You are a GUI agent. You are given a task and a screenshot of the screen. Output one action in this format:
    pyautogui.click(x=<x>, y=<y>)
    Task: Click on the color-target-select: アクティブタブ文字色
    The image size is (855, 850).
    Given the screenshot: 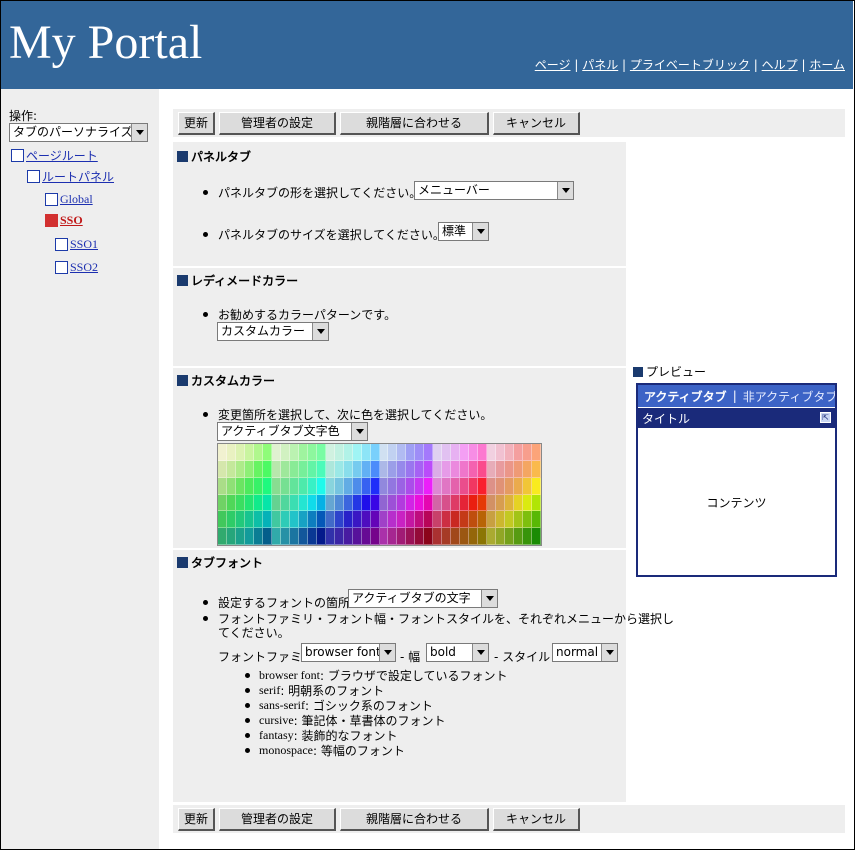 What is the action you would take?
    pyautogui.click(x=292, y=431)
    